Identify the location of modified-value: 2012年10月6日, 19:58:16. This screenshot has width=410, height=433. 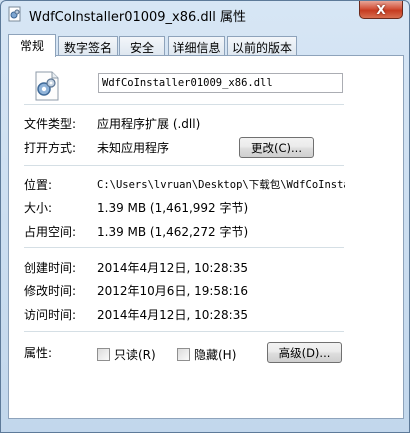
(172, 291).